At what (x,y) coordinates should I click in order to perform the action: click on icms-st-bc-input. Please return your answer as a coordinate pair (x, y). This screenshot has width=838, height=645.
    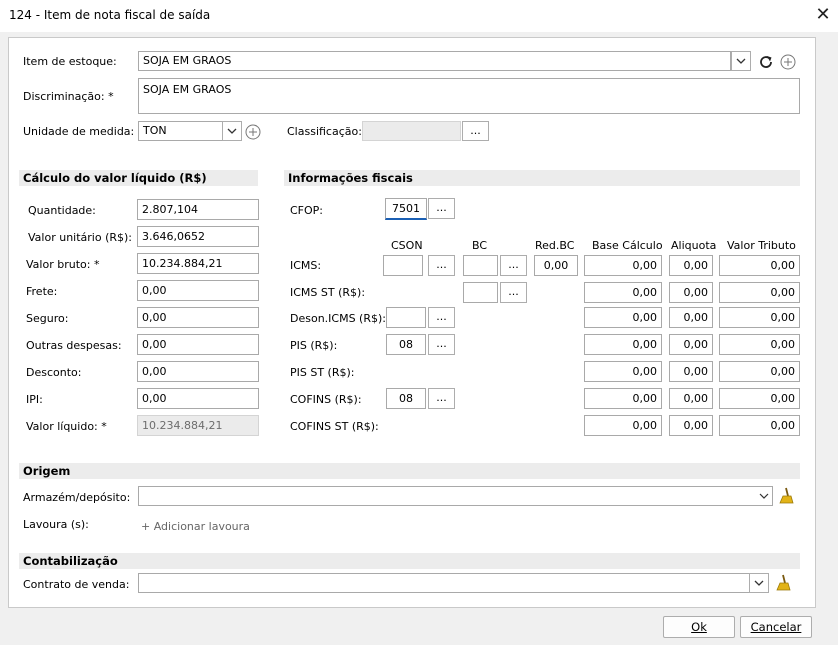
    Looking at the image, I should click on (480, 292).